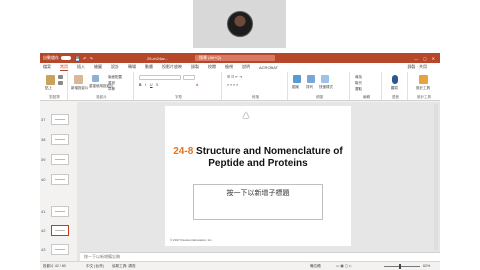 This screenshot has width=480, height=270. What do you see at coordinates (157, 85) in the screenshot?
I see `shadow-icon: S` at bounding box center [157, 85].